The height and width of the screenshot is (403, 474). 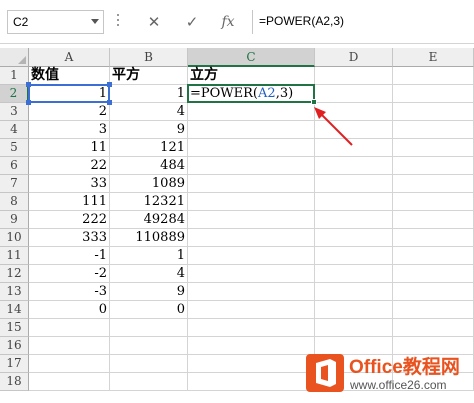 I want to click on cell-b6: 484, so click(x=149, y=166).